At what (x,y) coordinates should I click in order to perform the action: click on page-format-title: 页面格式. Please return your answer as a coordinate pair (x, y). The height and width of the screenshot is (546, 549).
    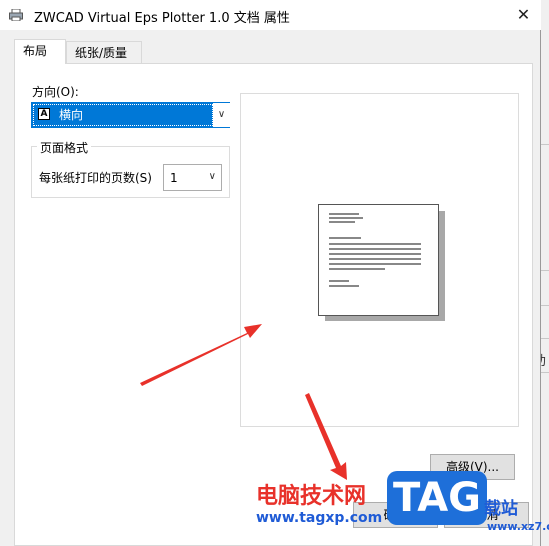
    Looking at the image, I should click on (64, 147).